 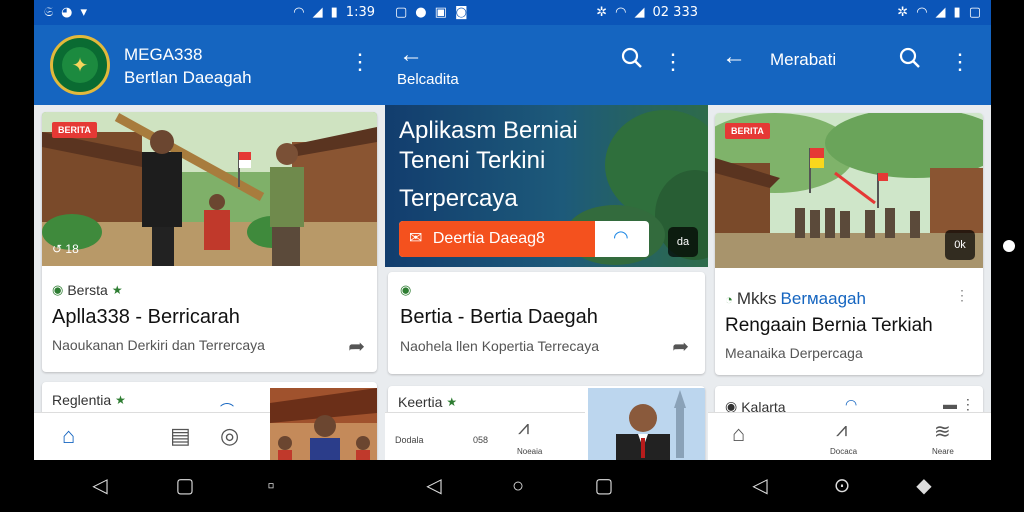 What do you see at coordinates (416, 238) in the screenshot?
I see `mail-icon: ✉` at bounding box center [416, 238].